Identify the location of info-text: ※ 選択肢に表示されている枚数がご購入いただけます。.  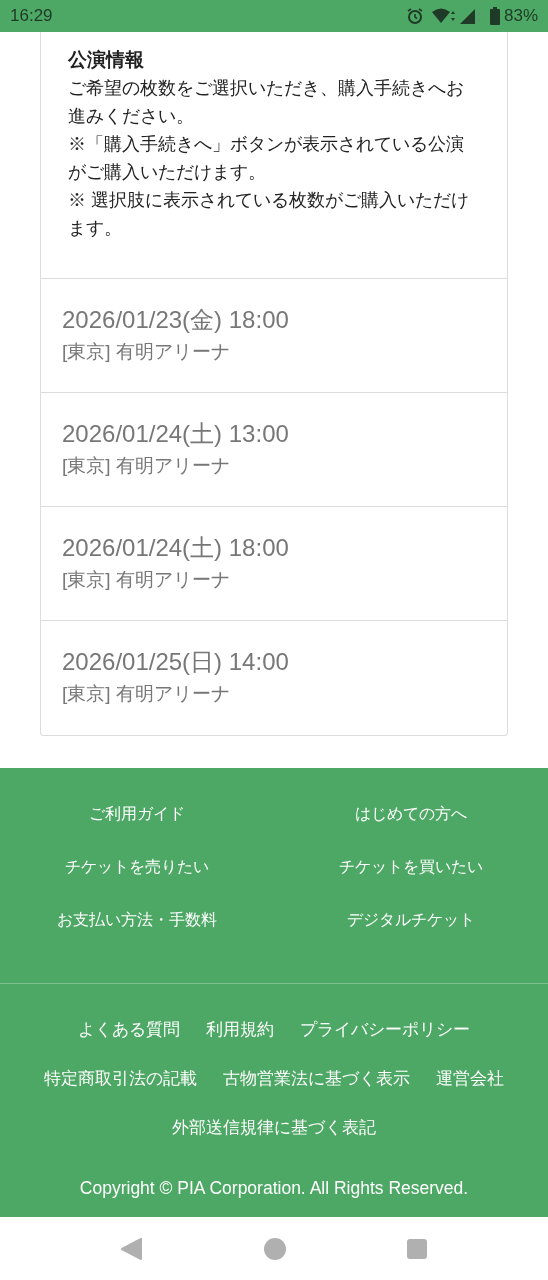
(269, 214).